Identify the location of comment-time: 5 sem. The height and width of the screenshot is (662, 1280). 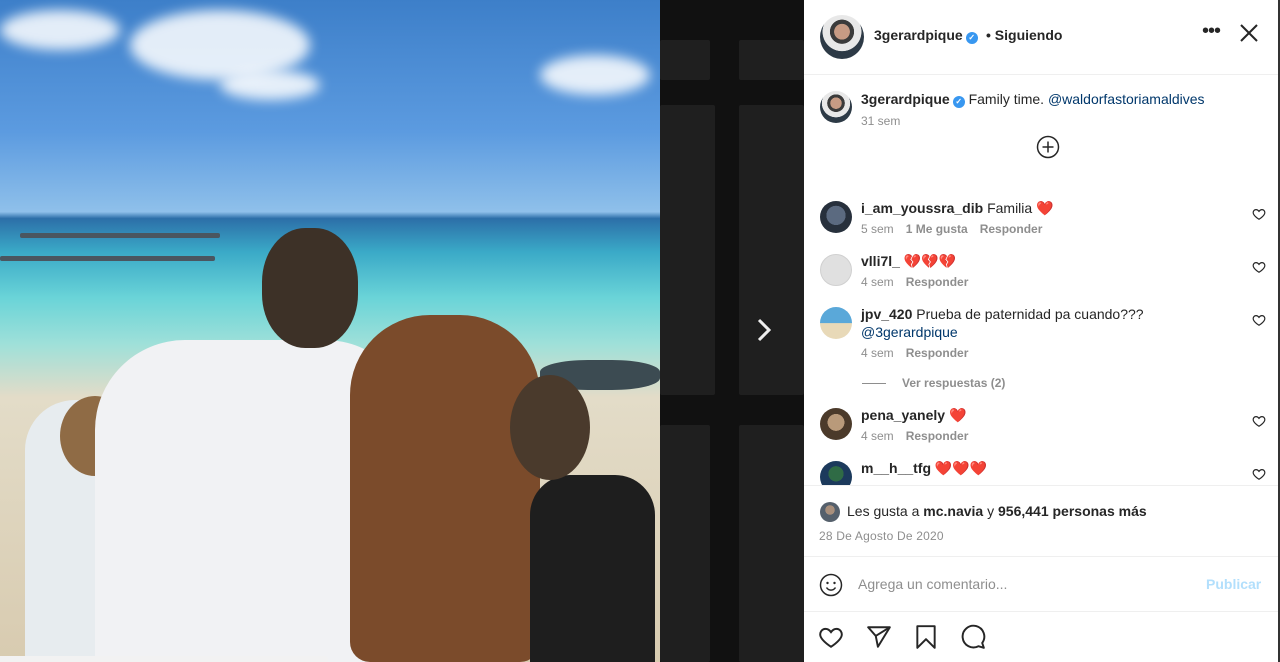
(877, 229).